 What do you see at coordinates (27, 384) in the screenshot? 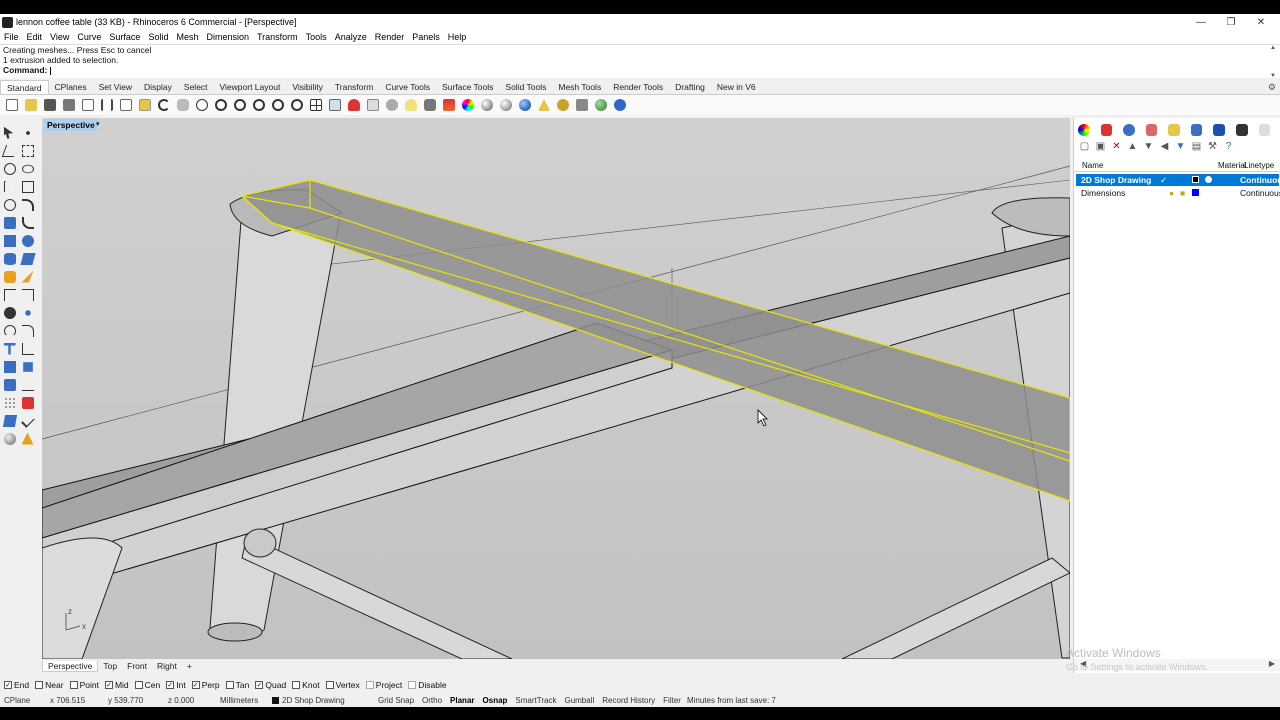
I see `curve-edit-icon` at bounding box center [27, 384].